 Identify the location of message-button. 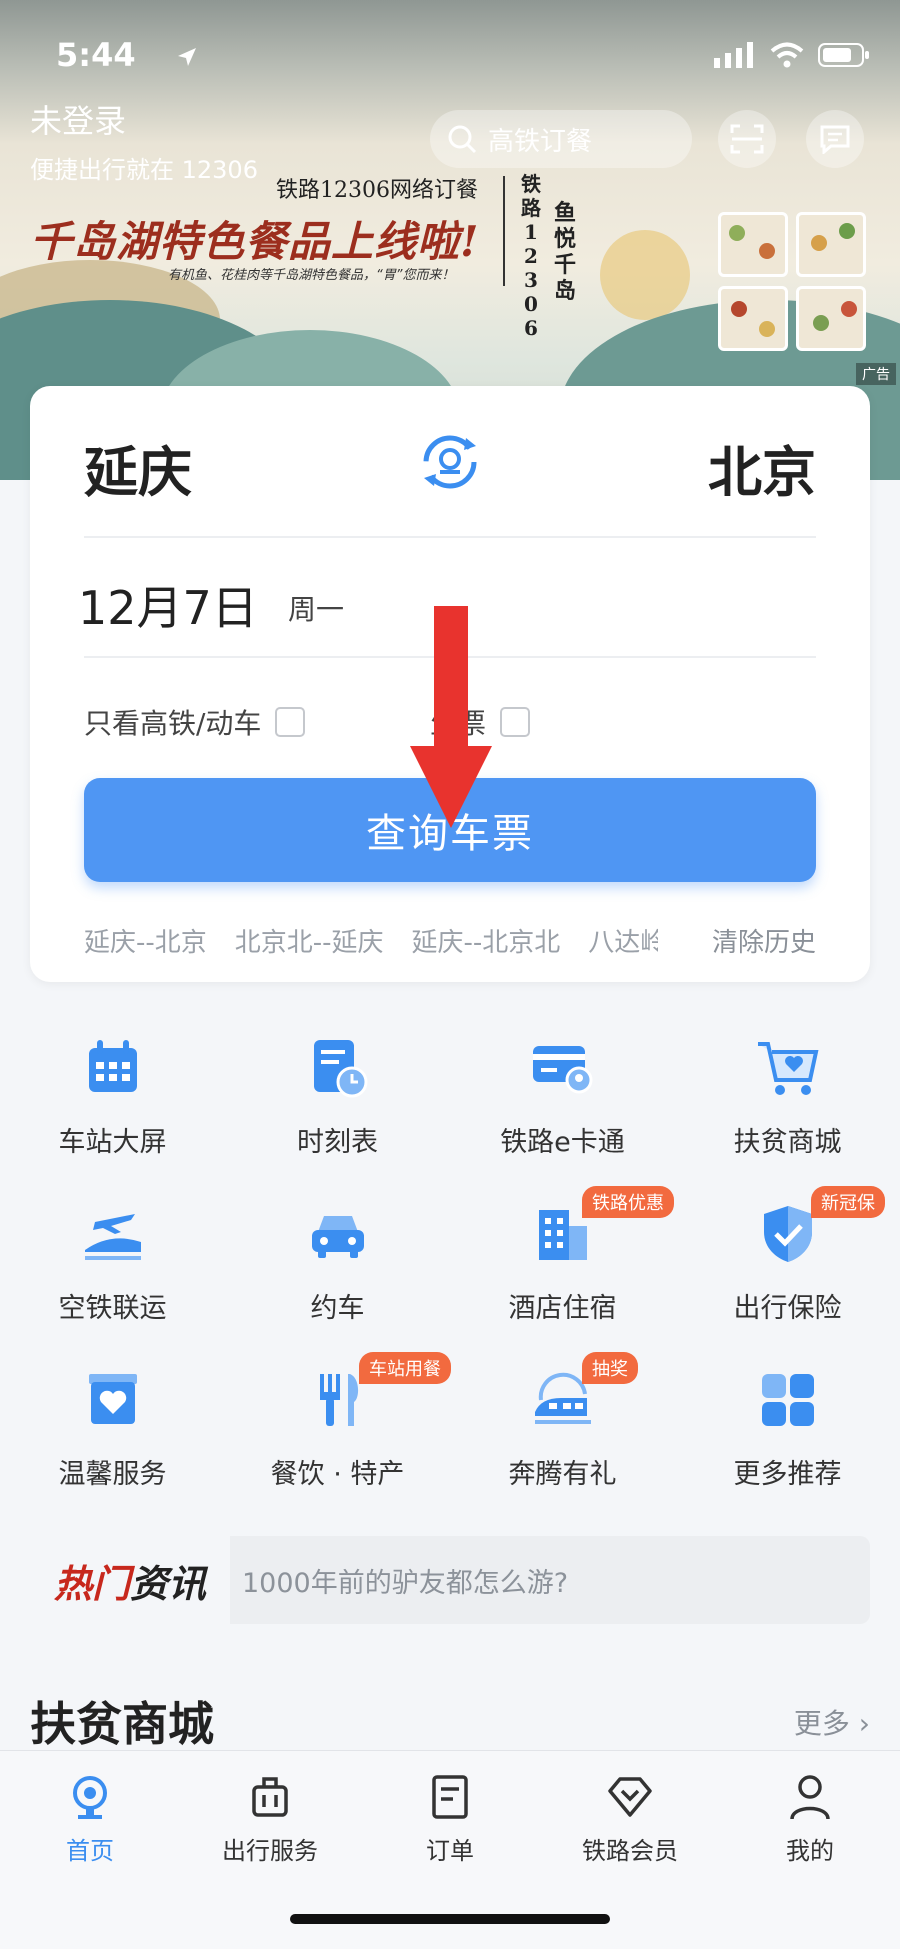
(835, 139).